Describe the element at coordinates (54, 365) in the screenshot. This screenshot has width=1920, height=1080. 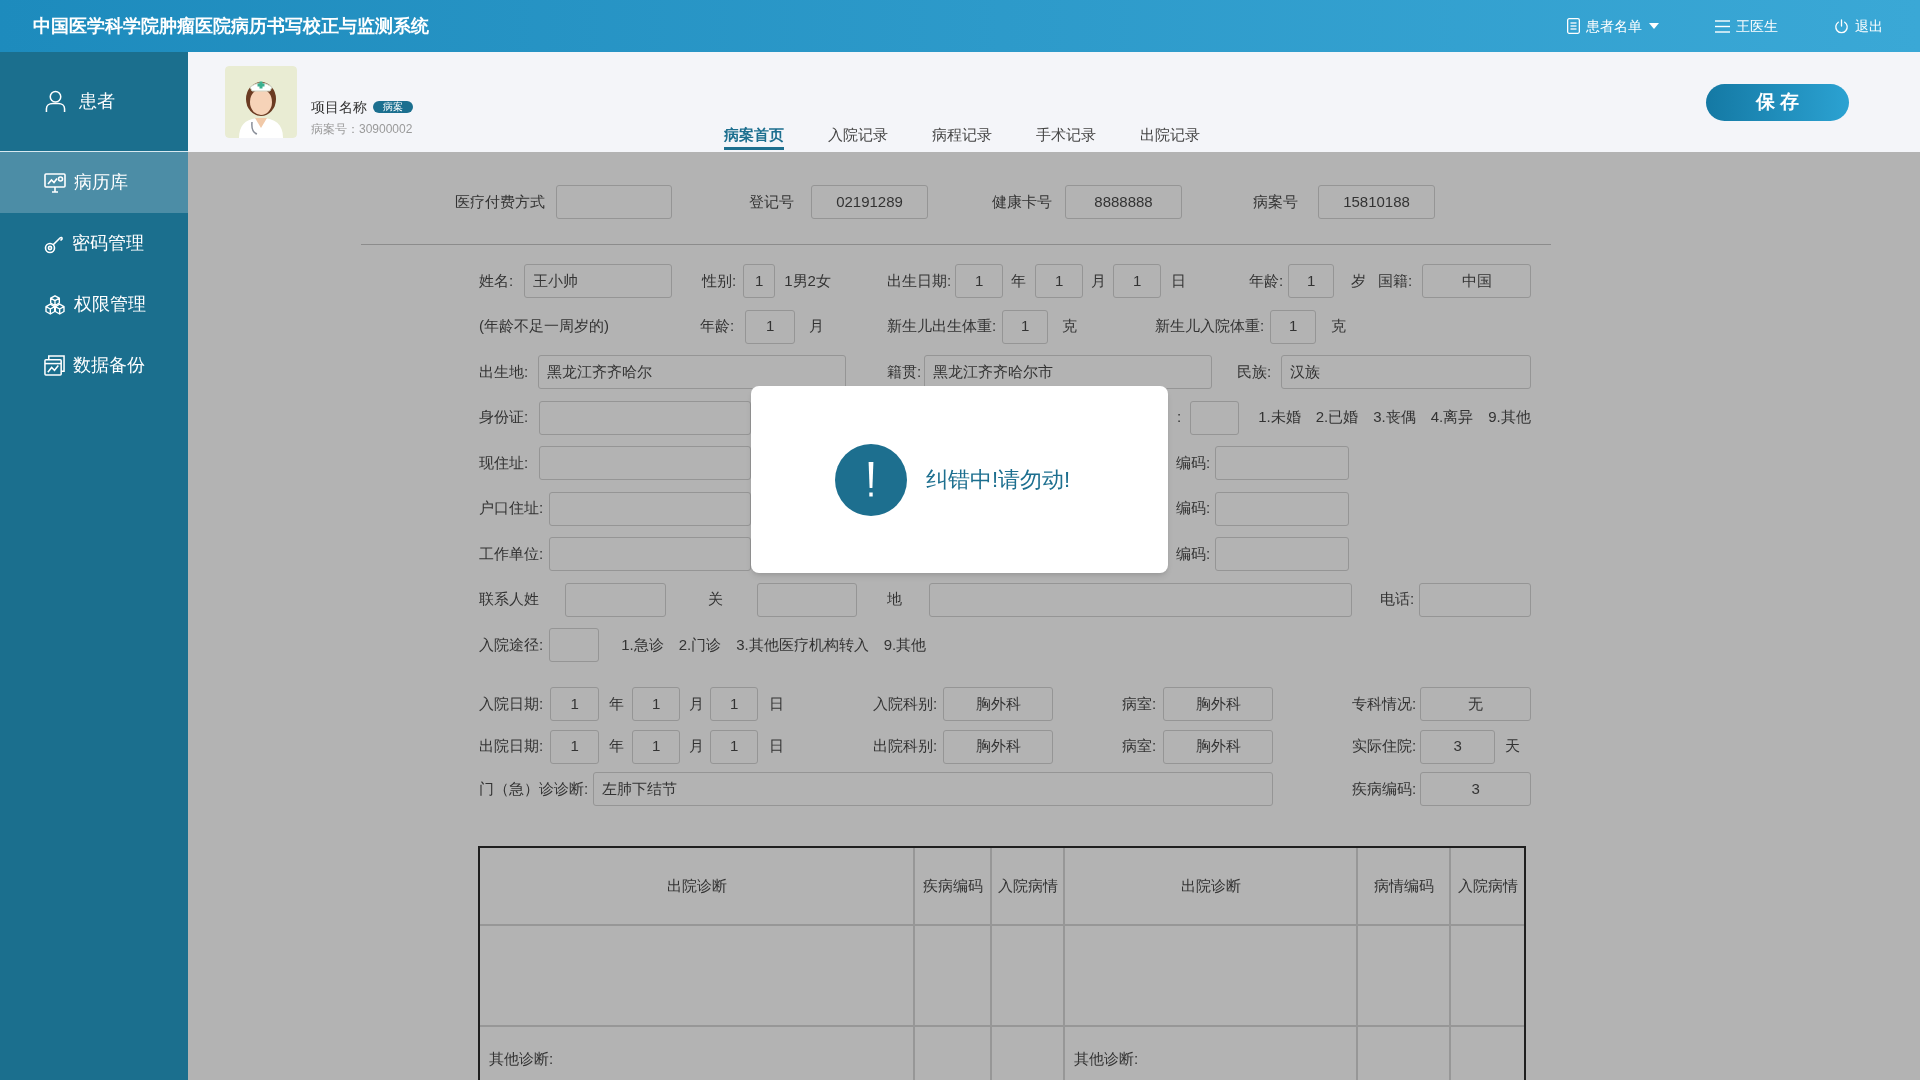
I see `stacked-windows-icon` at that location.